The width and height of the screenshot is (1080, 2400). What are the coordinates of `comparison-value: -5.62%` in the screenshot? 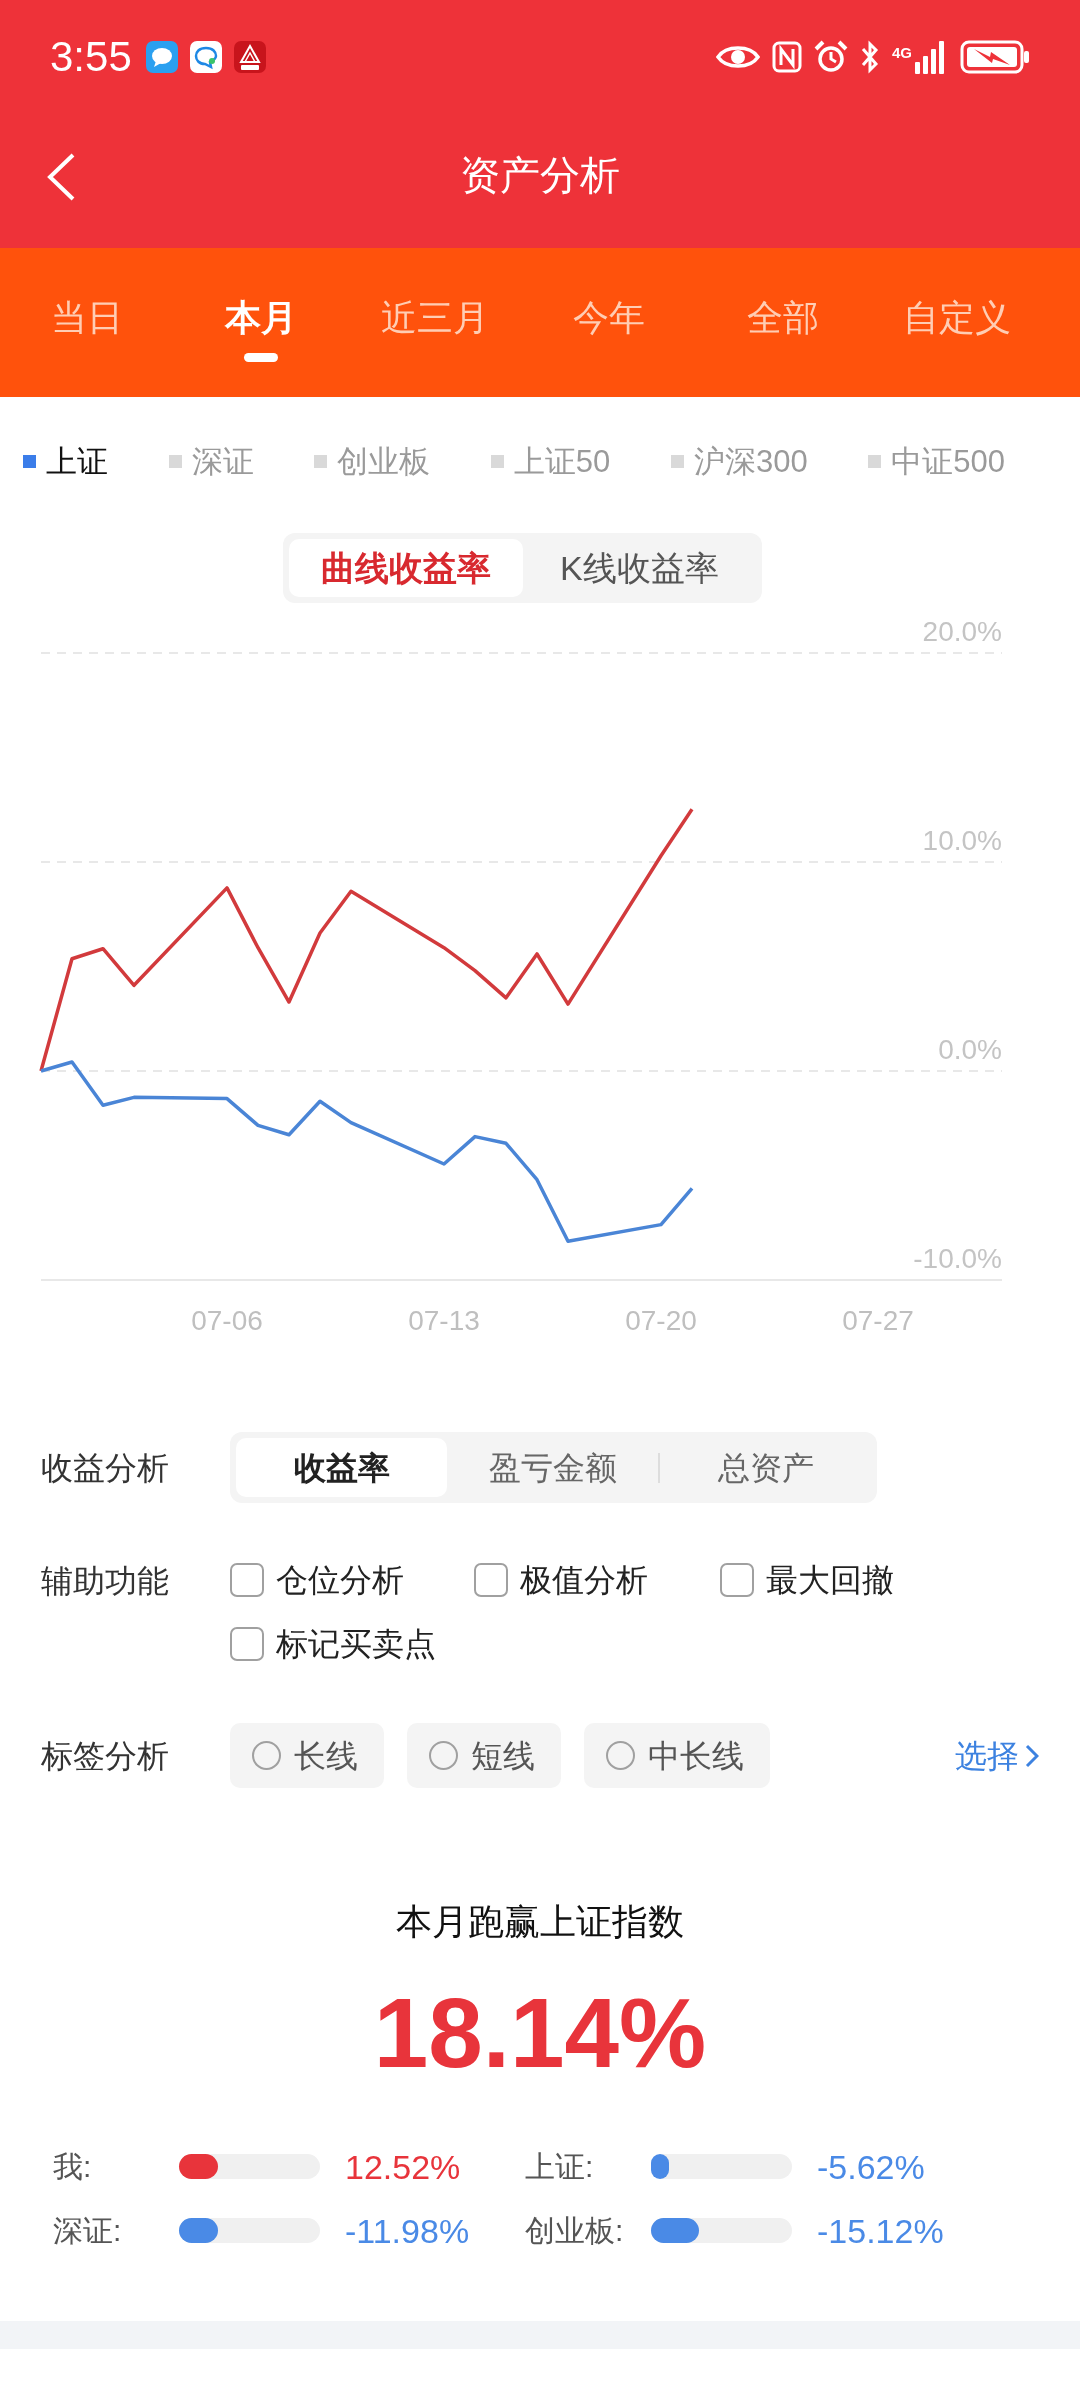 It's located at (871, 2166).